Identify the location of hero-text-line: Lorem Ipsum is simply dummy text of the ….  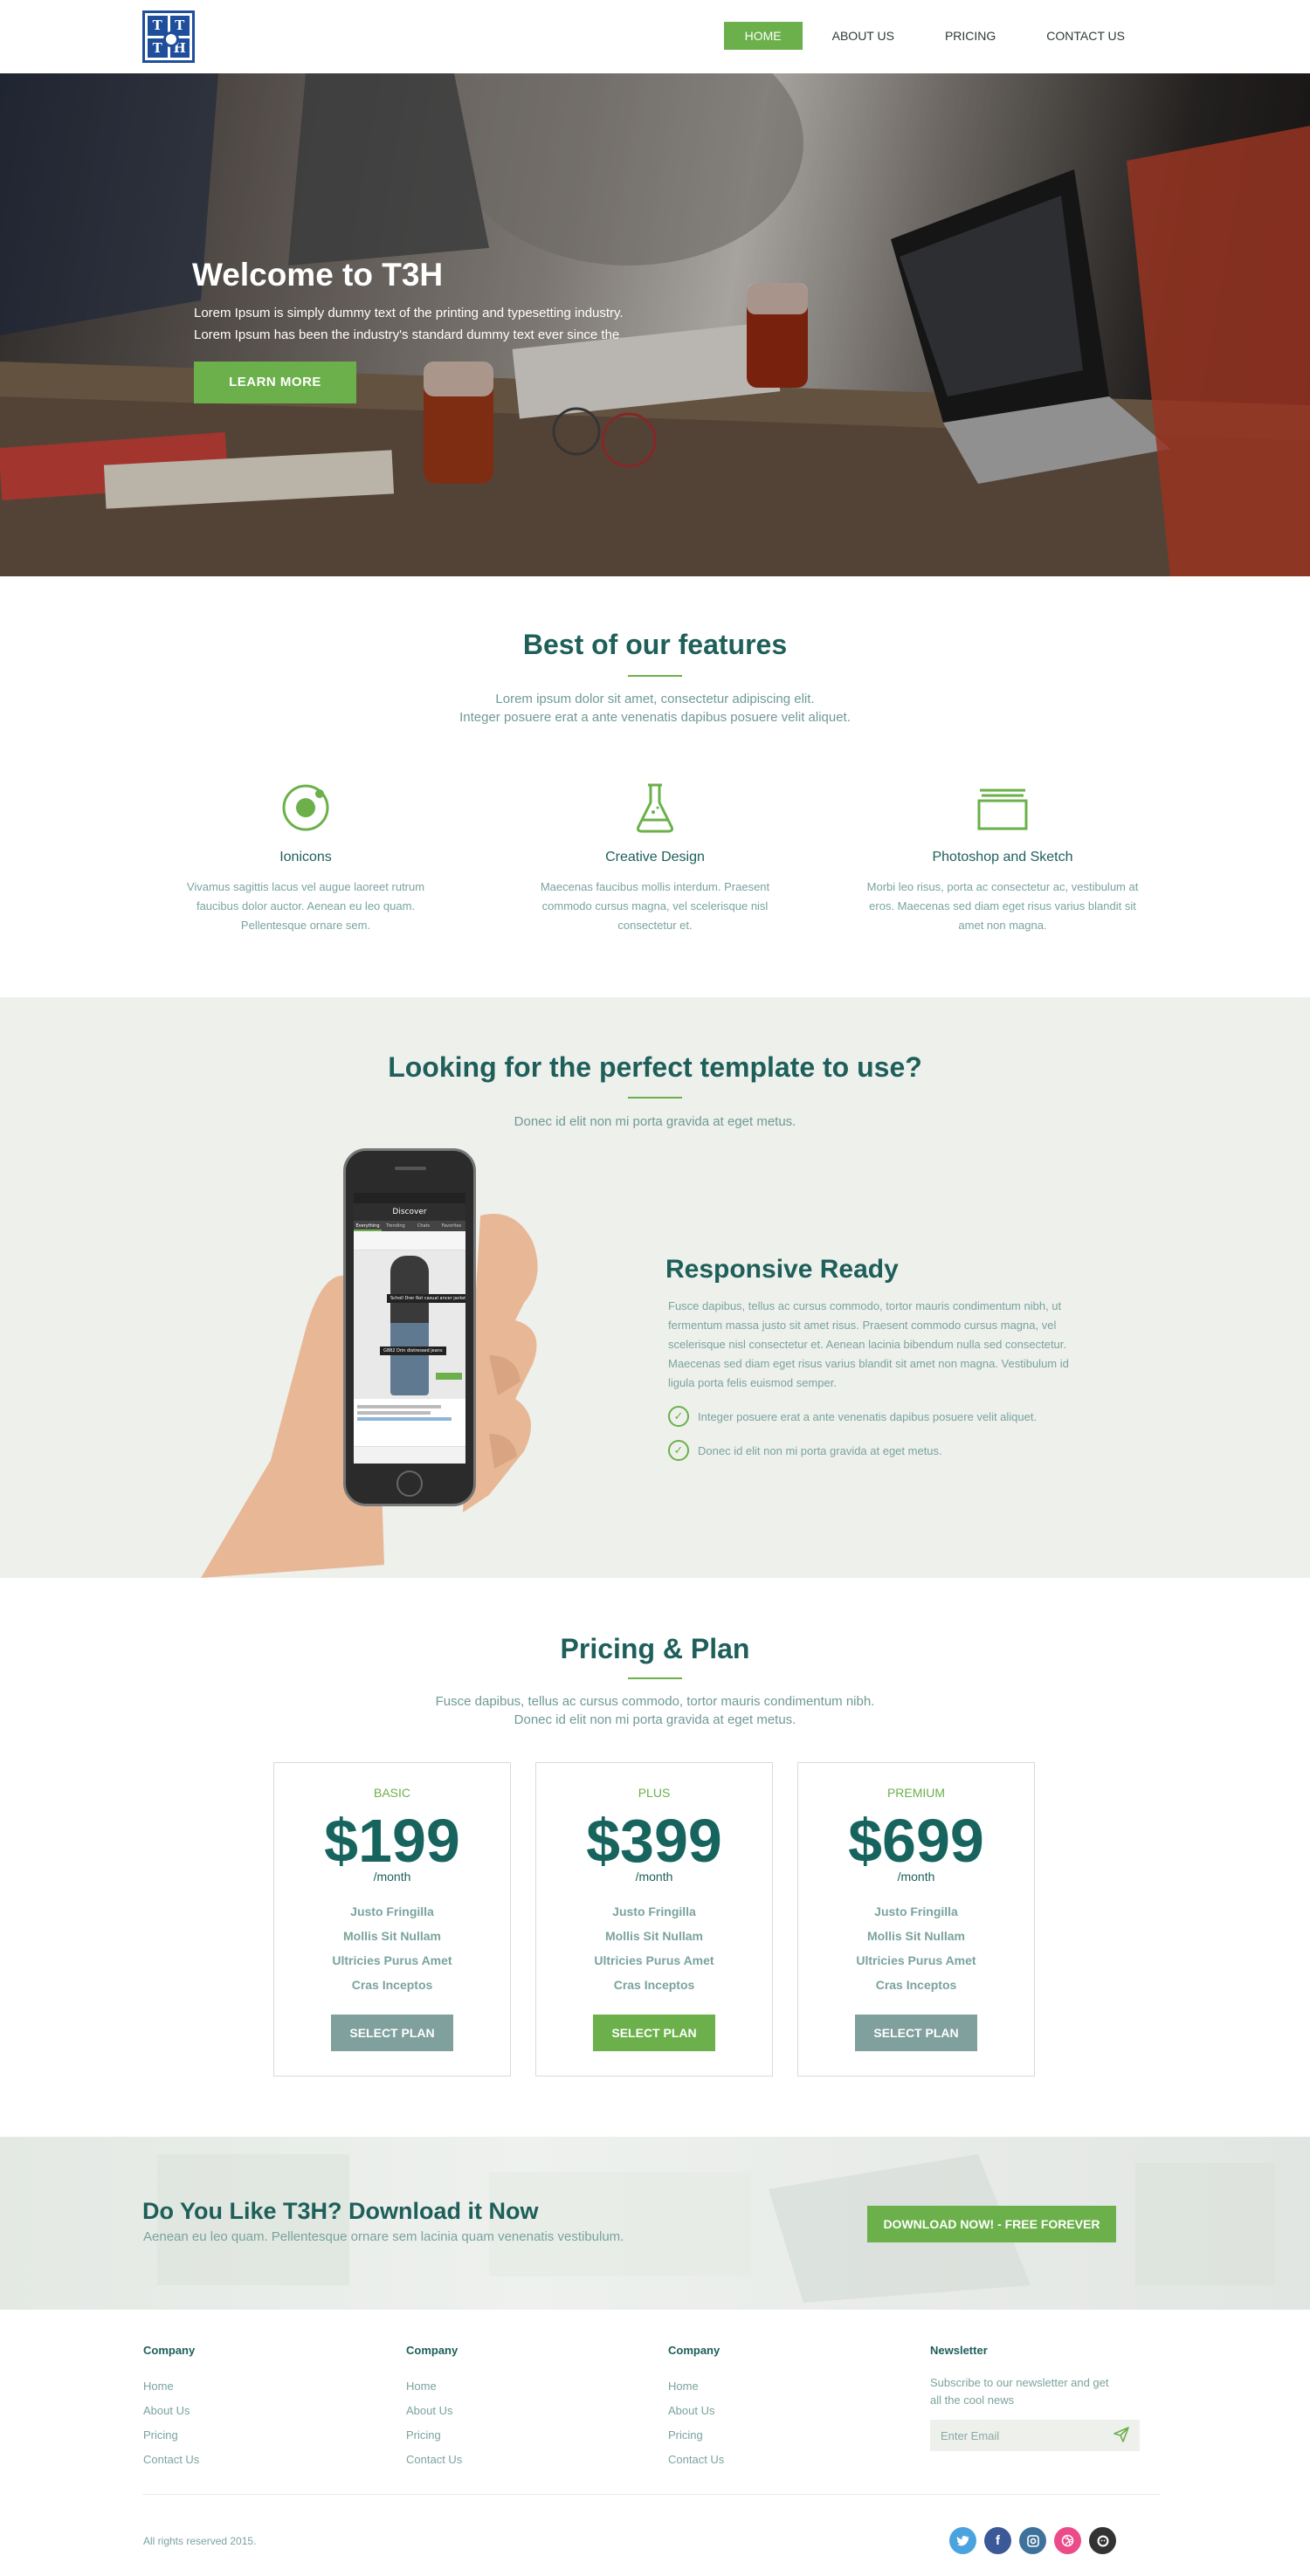
(409, 313).